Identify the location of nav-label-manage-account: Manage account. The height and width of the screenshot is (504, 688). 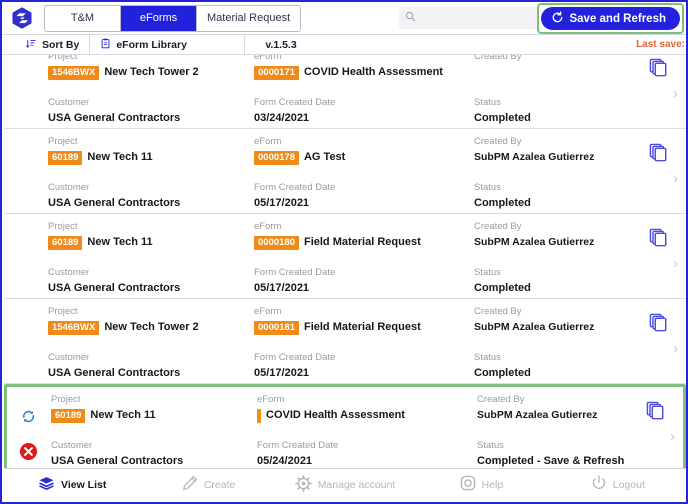
(356, 484).